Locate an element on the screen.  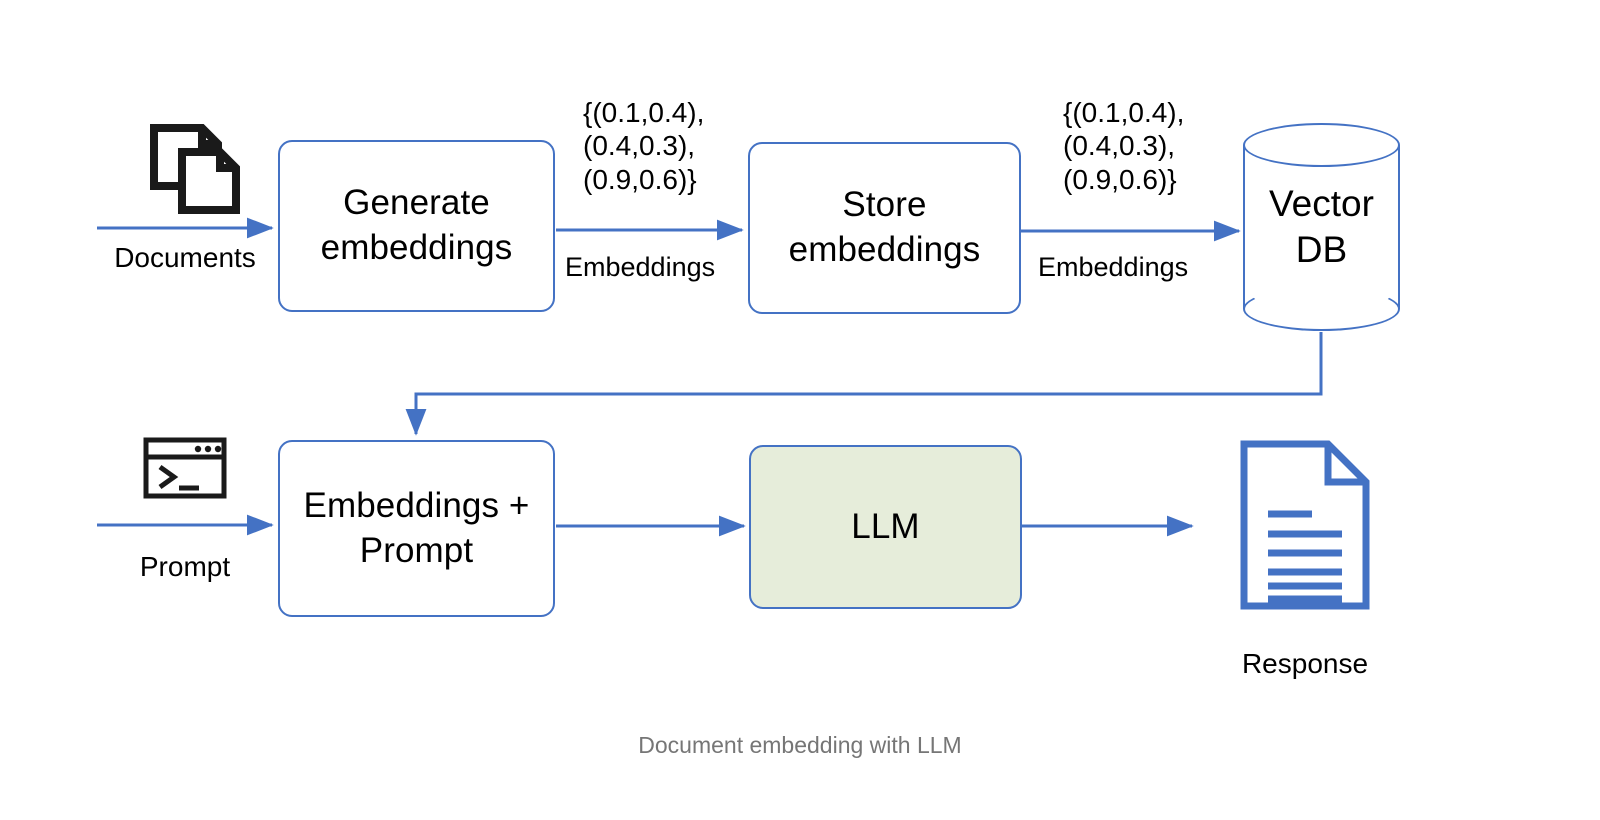
arrow-vectordb-to-combine is located at coordinates (864, 384).